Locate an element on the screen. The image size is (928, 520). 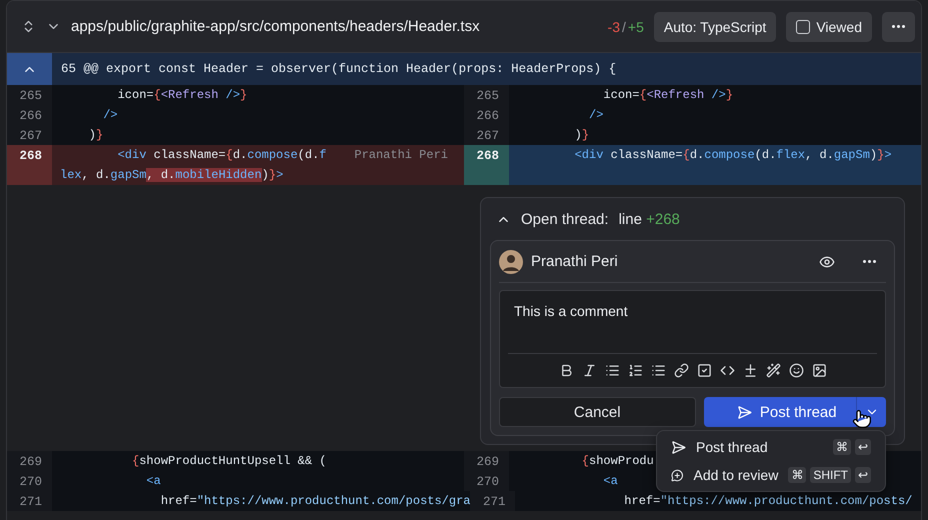
plus-minus-icon is located at coordinates (750, 370).